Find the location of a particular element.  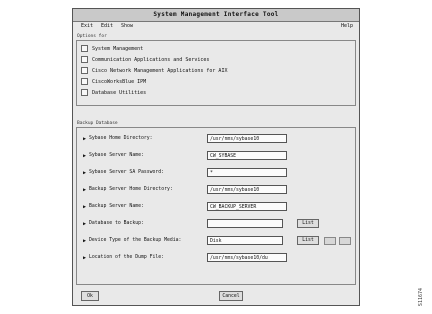

field-sybase-home: ▶ Sybase Home Directory: is located at coordinates (118, 139).